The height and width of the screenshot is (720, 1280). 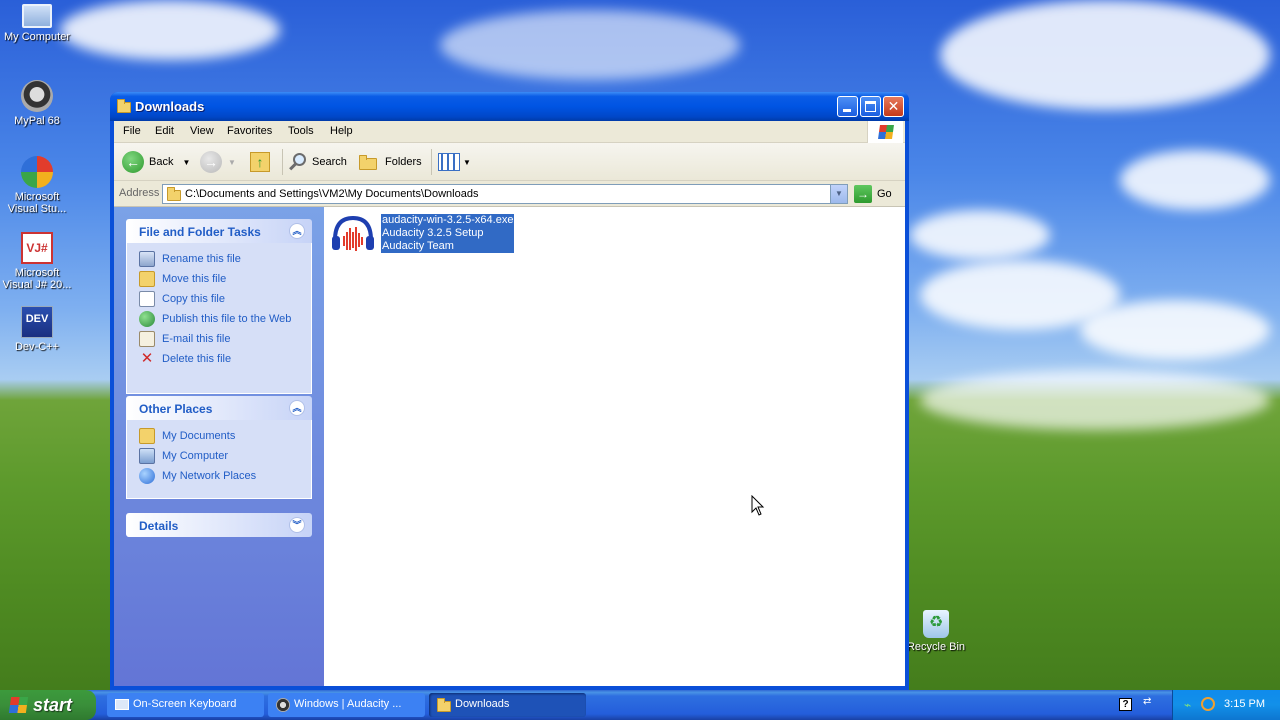 I want to click on task-label: E-mail this file, so click(x=196, y=339).